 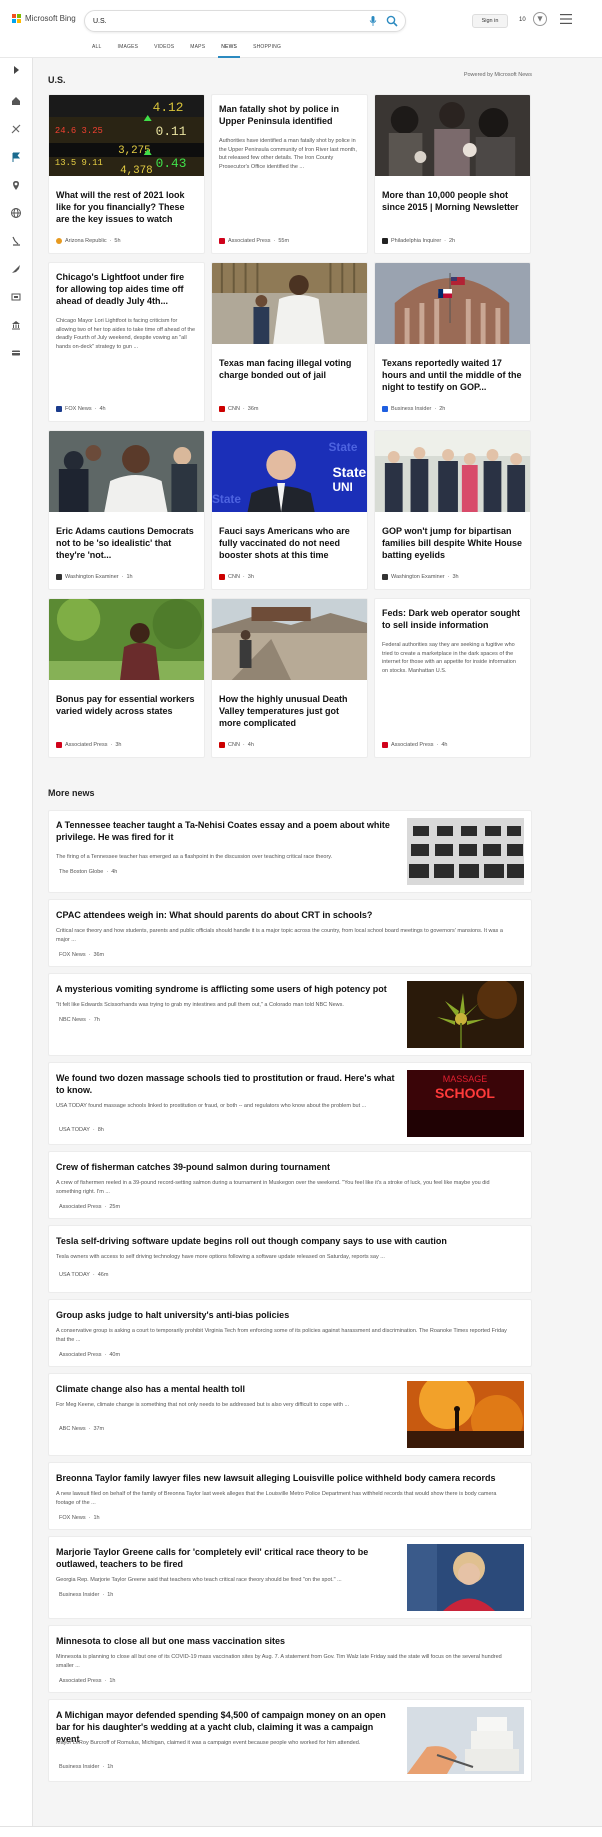 I want to click on item-source: ABC News · 37m, so click(x=80, y=1429).